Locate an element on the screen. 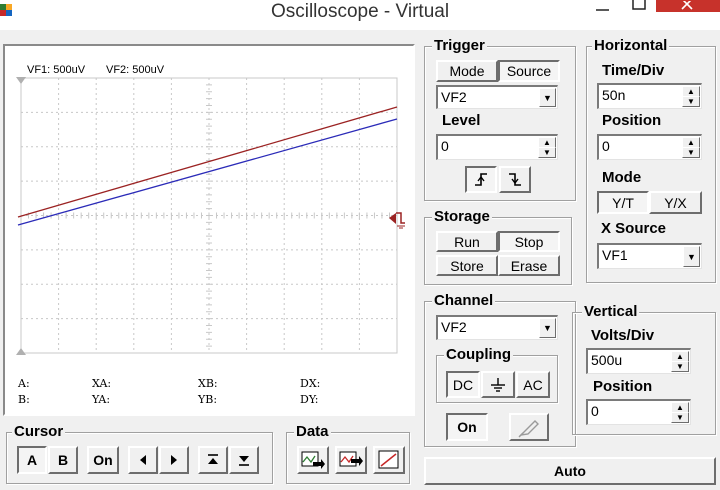 This screenshot has height=490, width=720. arrow-right-icon is located at coordinates (174, 460).